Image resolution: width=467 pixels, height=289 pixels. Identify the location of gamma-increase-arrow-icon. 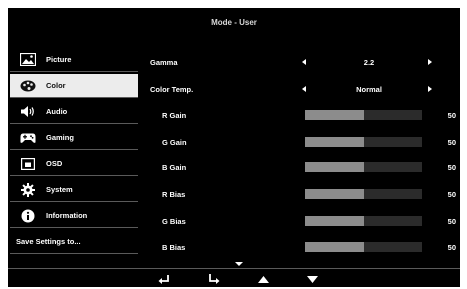
(430, 62).